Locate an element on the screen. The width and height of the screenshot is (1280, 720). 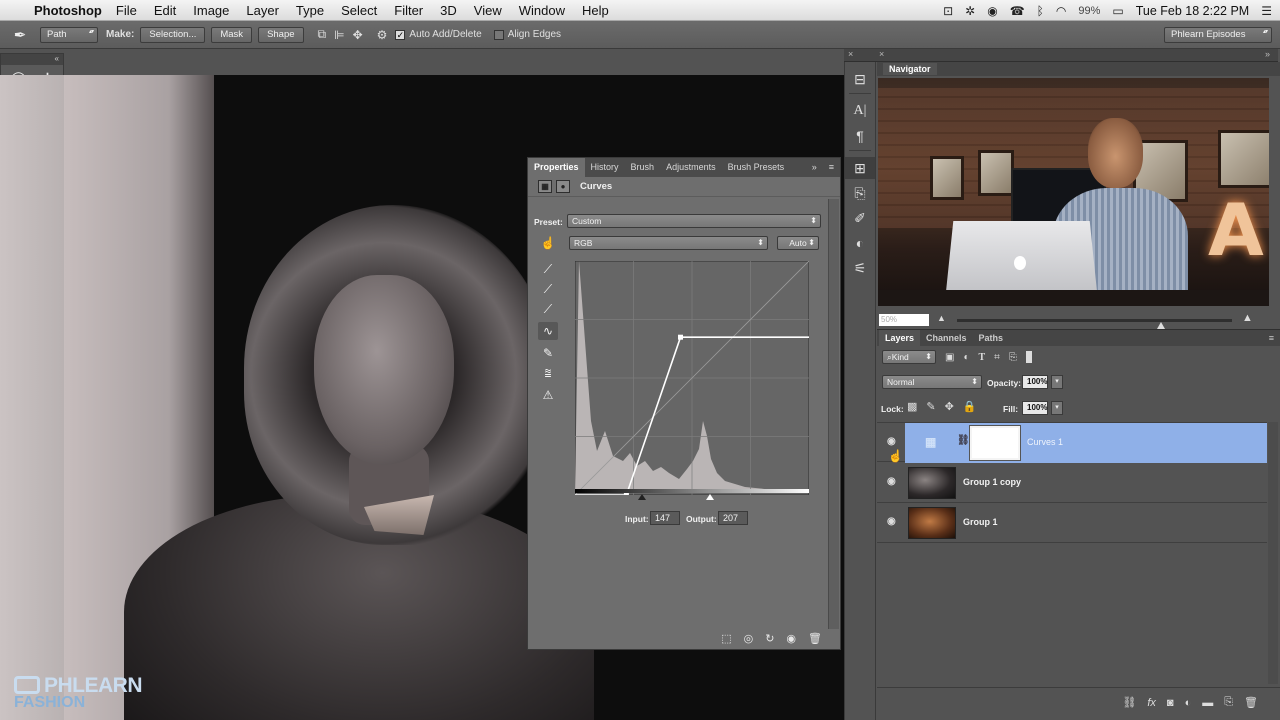
menu-type: Type is located at coordinates (310, 10).